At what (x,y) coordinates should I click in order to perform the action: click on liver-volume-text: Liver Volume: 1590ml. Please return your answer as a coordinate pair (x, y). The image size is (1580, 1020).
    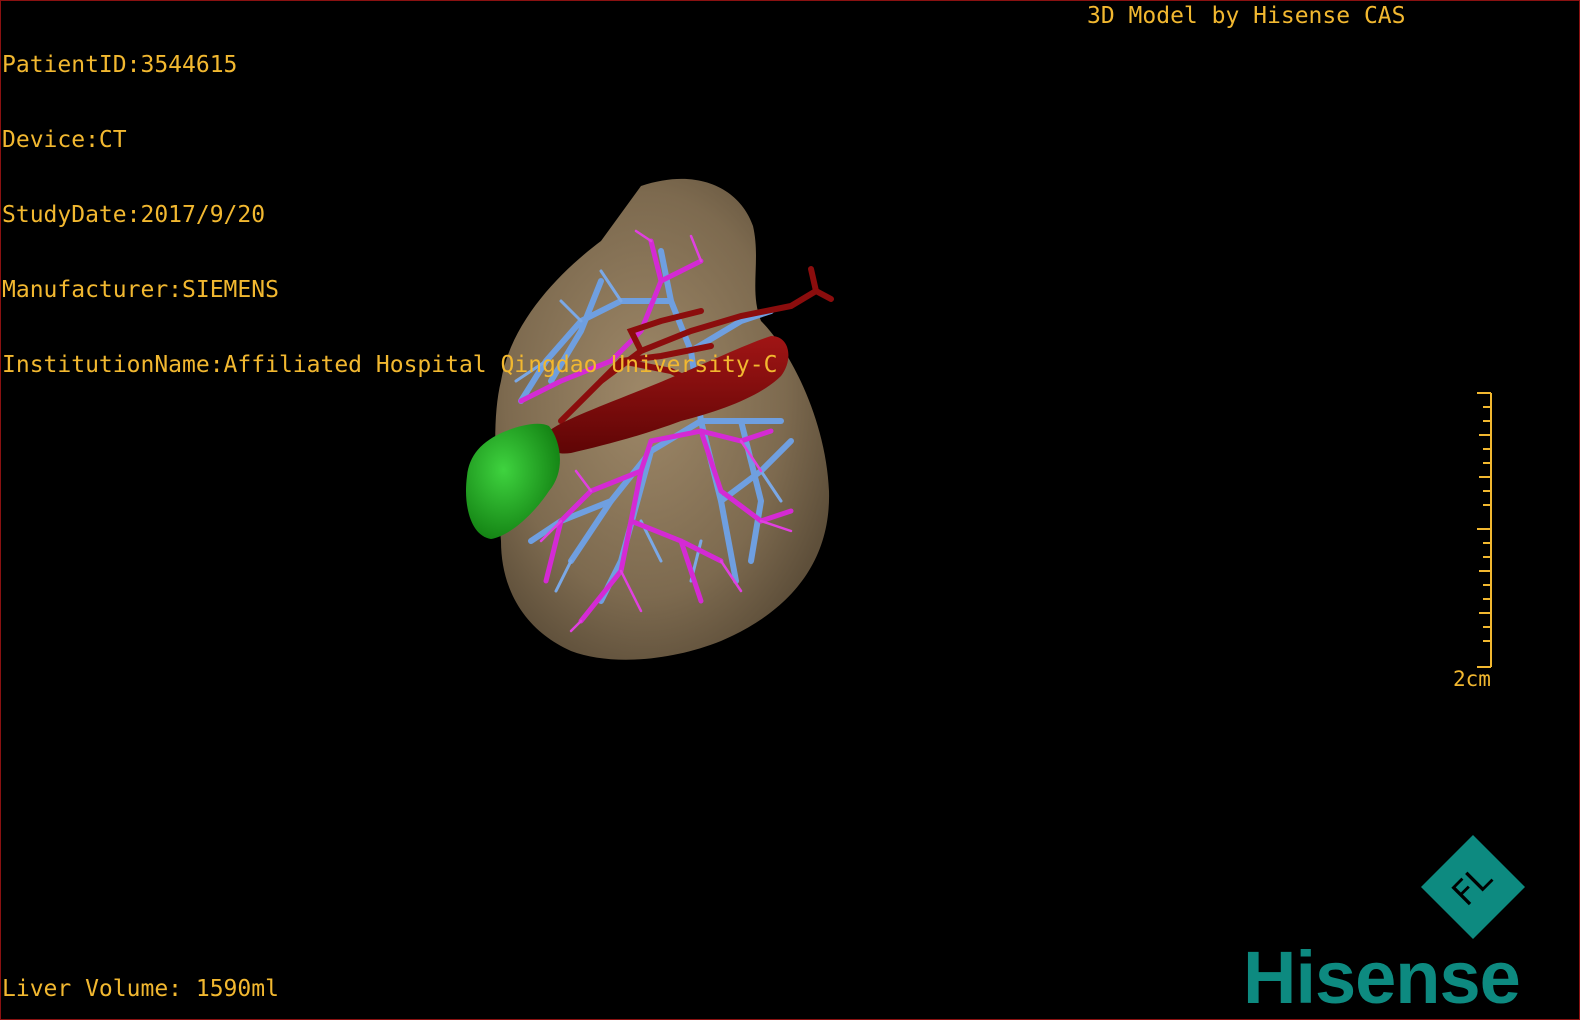
    Looking at the image, I should click on (140, 989).